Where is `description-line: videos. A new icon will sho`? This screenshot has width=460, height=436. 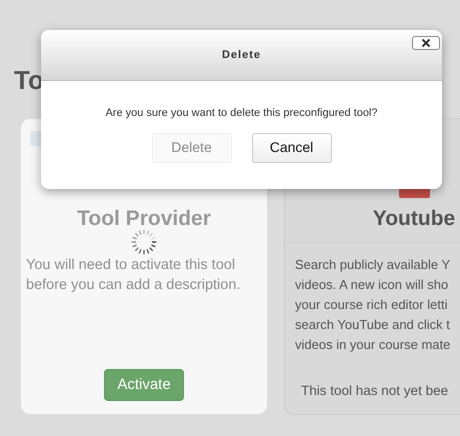
description-line: videos. A new icon will sho is located at coordinates (372, 285).